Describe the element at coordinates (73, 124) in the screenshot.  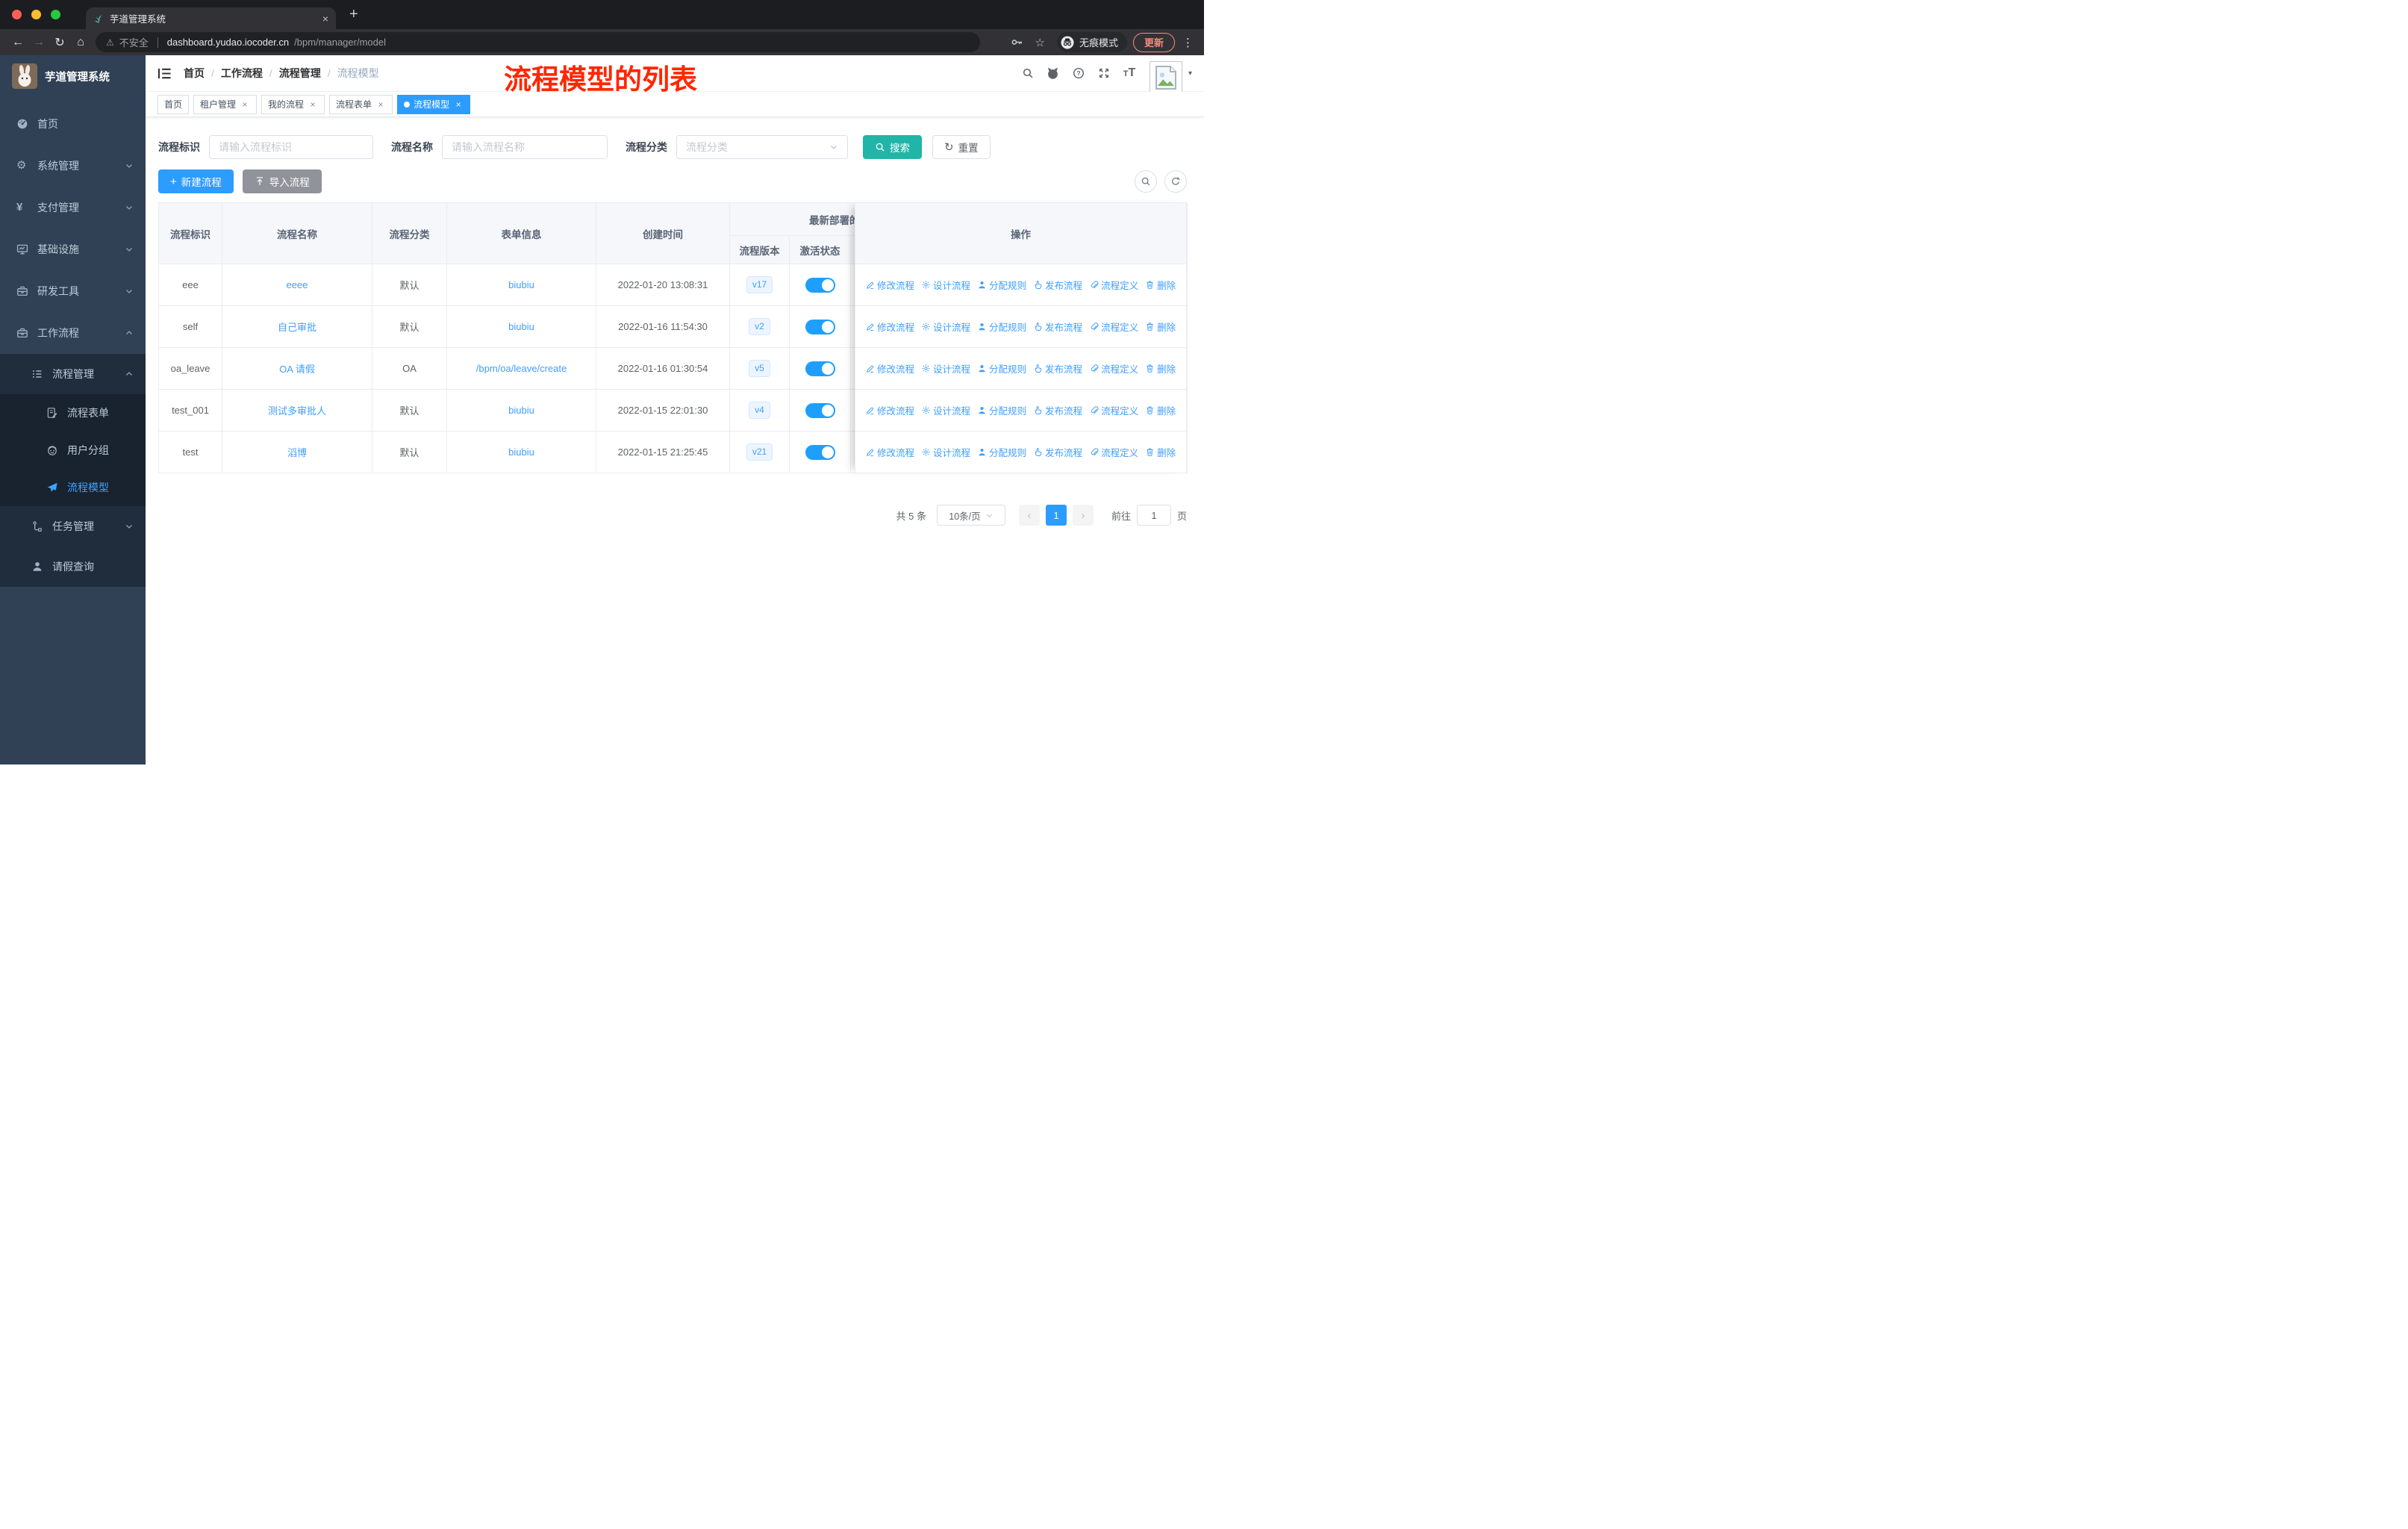
I see `sidebar-item: 首页` at that location.